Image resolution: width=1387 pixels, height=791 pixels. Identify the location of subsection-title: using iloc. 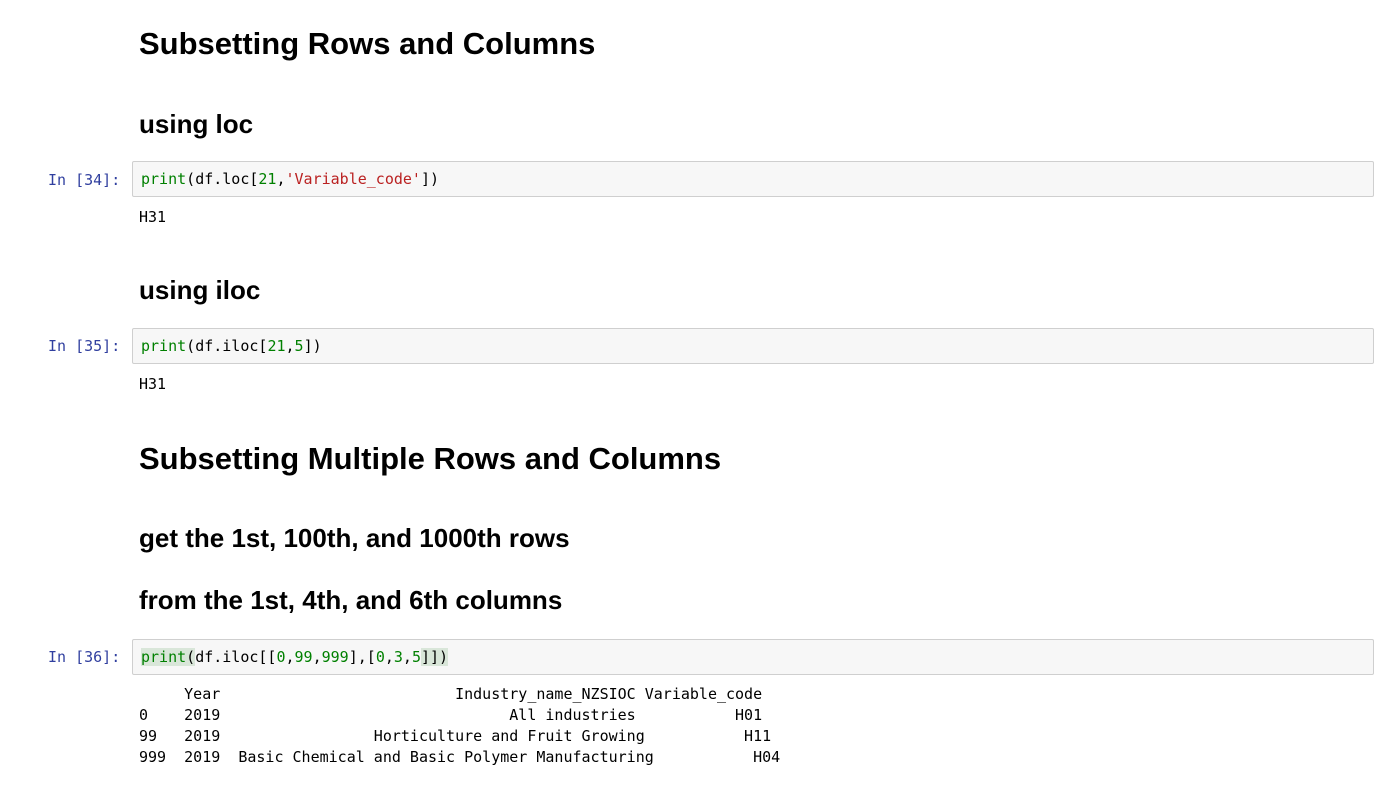
(200, 290).